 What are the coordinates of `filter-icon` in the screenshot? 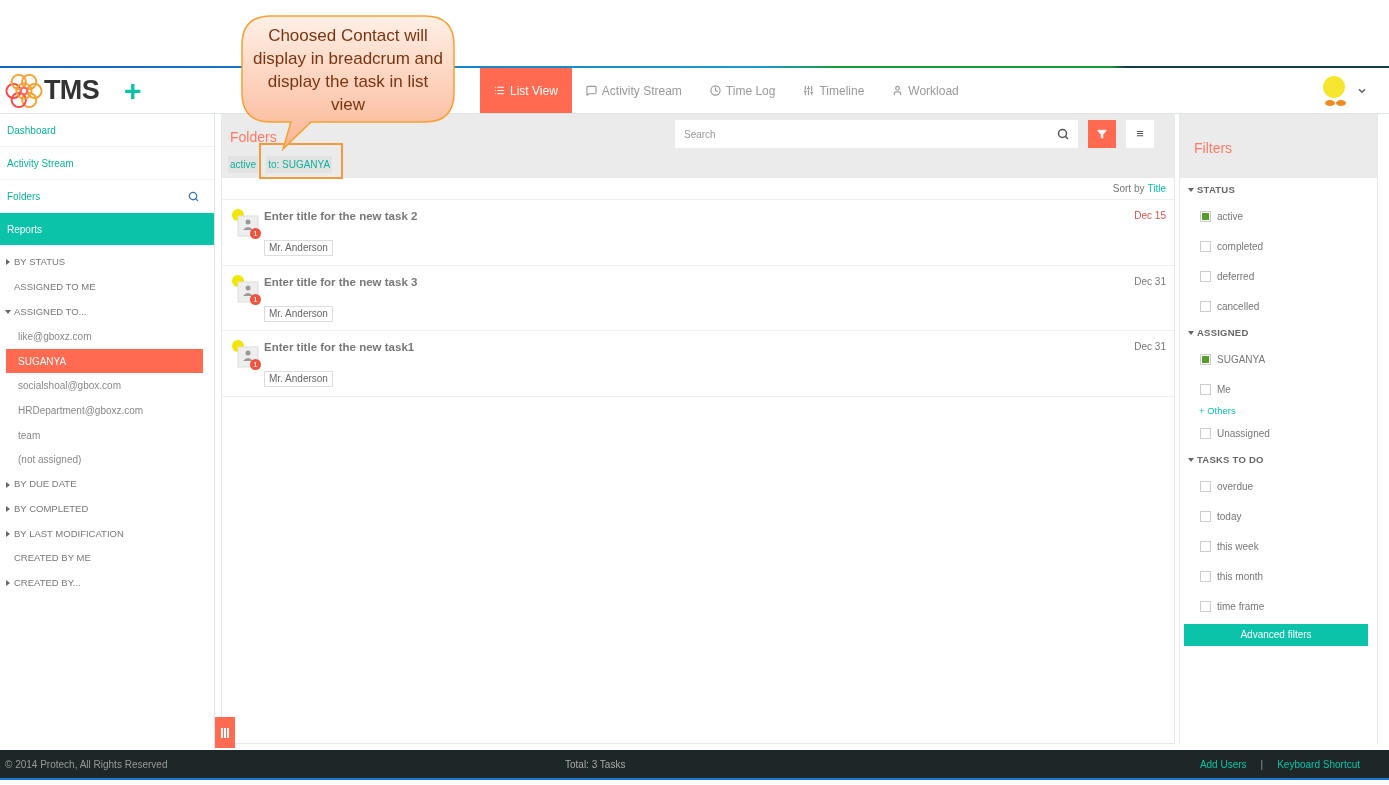 It's located at (1102, 134).